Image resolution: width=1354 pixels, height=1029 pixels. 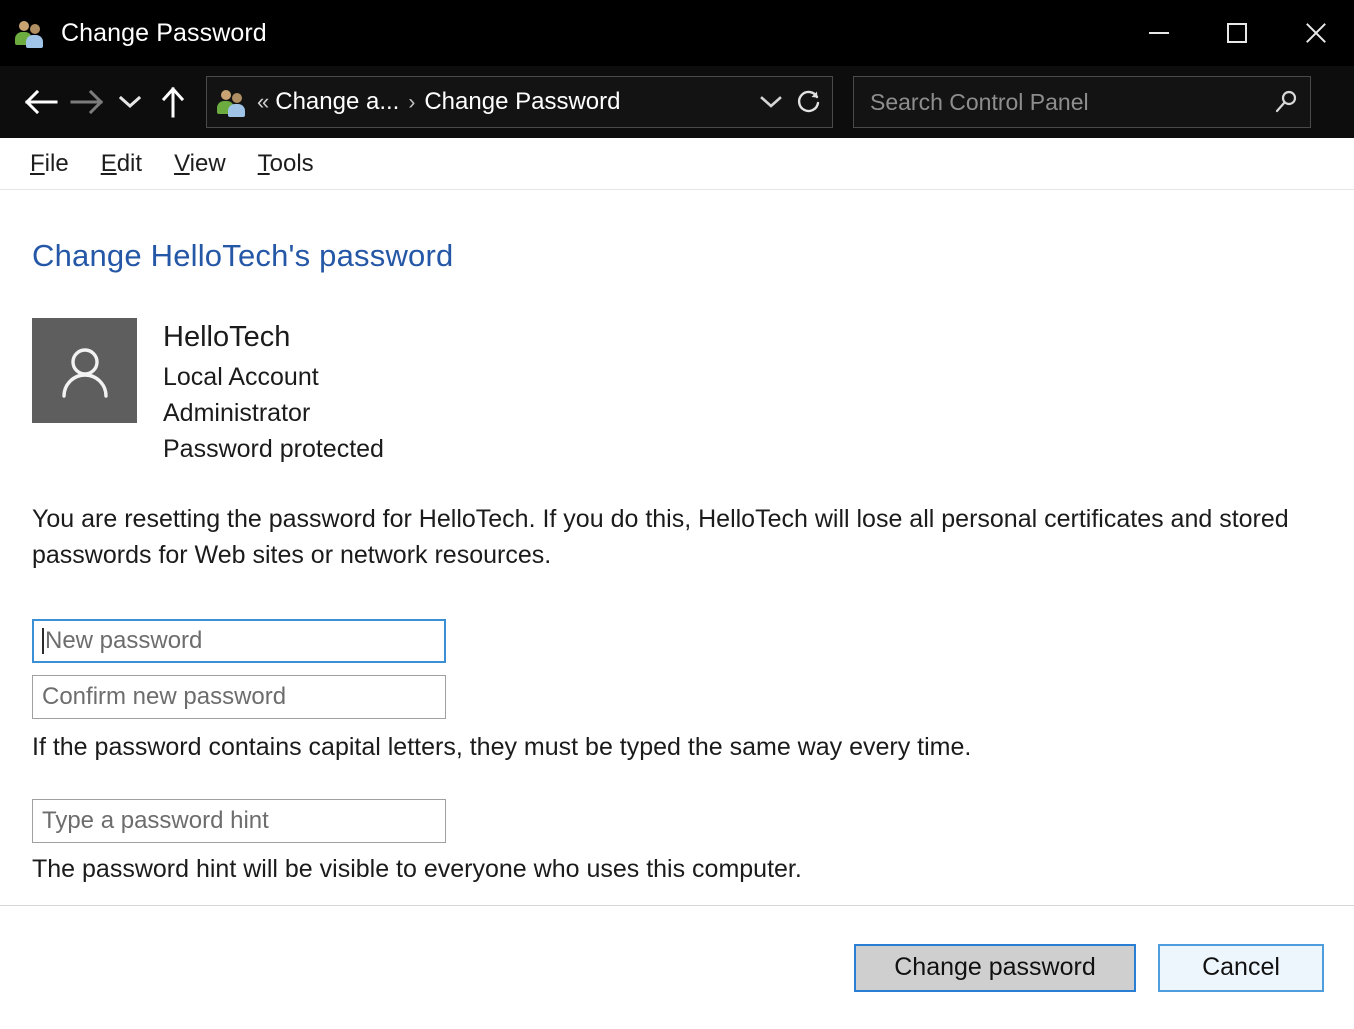 I want to click on breadcrumb-overflow-icon: «, so click(x=263, y=102).